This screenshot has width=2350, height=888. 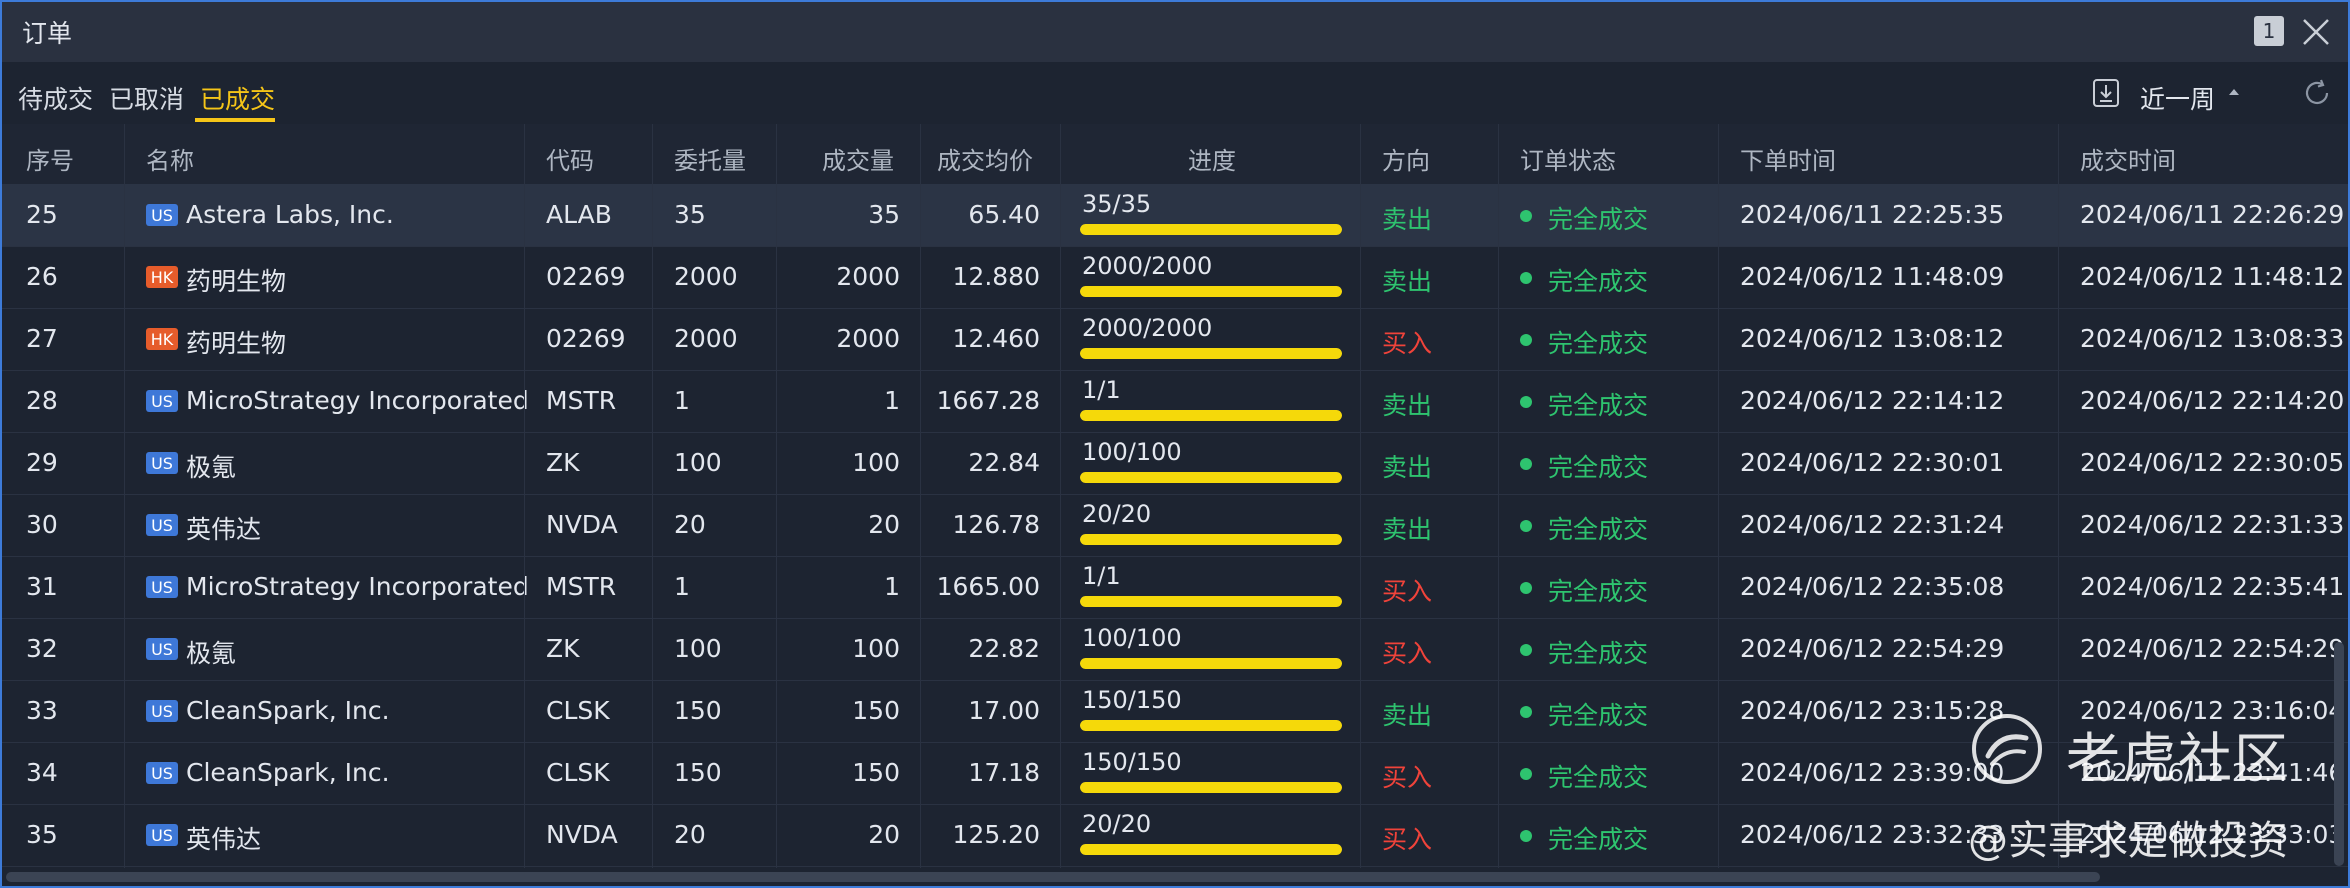 What do you see at coordinates (858, 158) in the screenshot?
I see `col-filled-qty: 成交量` at bounding box center [858, 158].